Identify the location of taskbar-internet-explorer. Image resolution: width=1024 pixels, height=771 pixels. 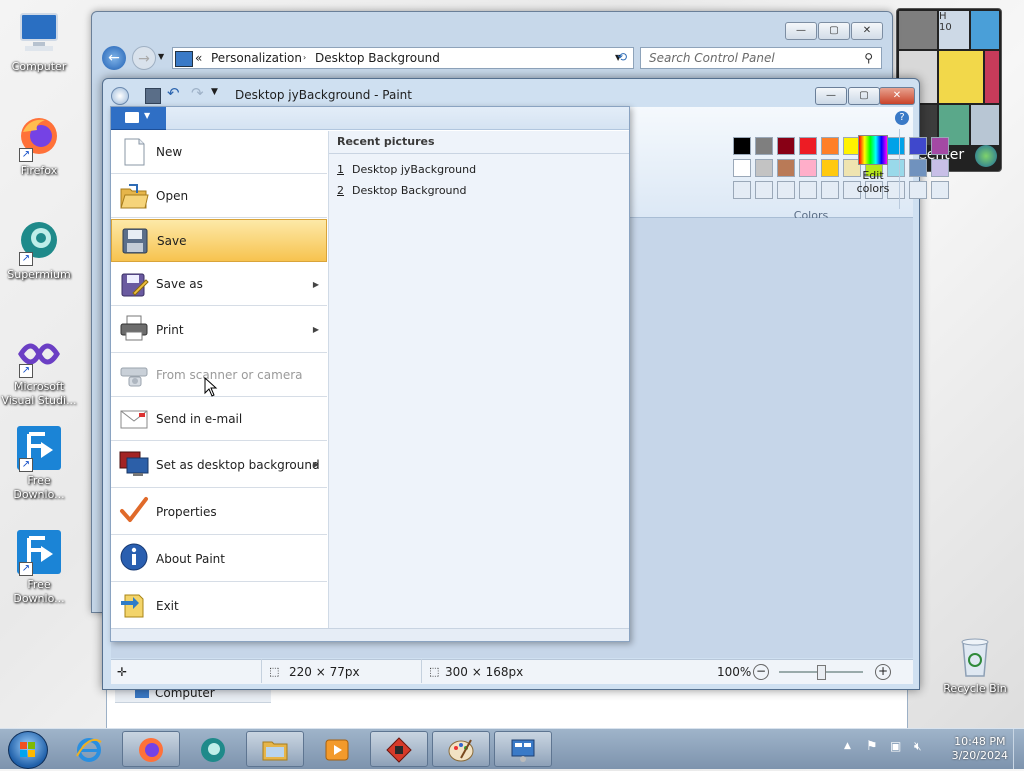
(89, 749).